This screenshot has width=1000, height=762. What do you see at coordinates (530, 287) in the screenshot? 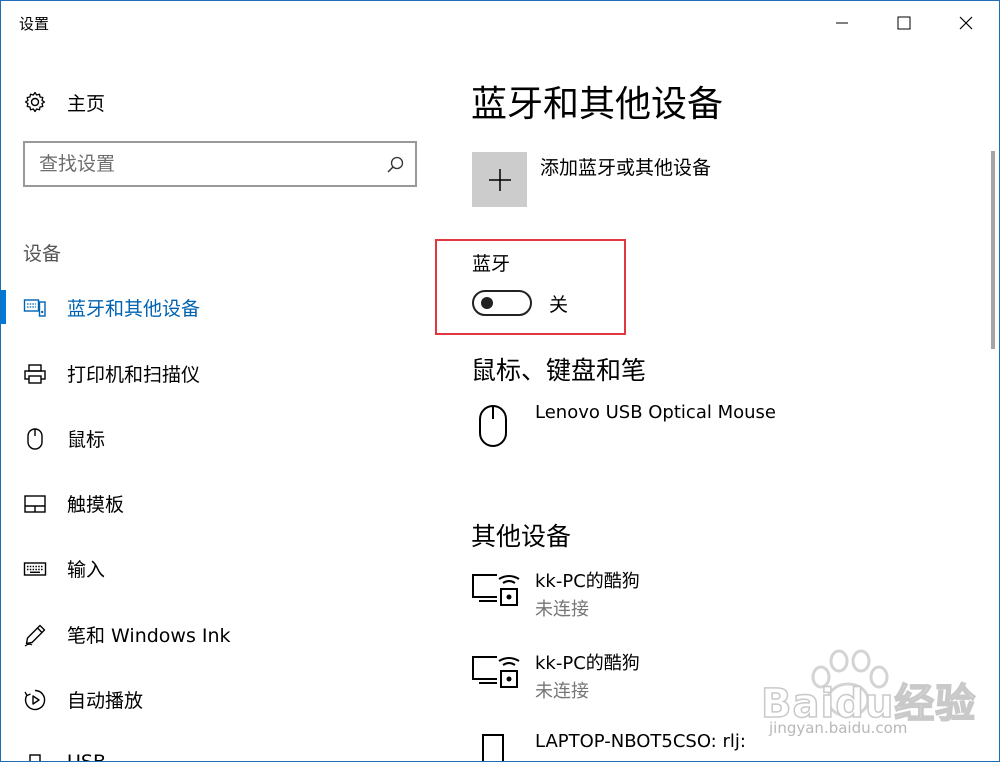
I see `bluetooth-highlight-box` at bounding box center [530, 287].